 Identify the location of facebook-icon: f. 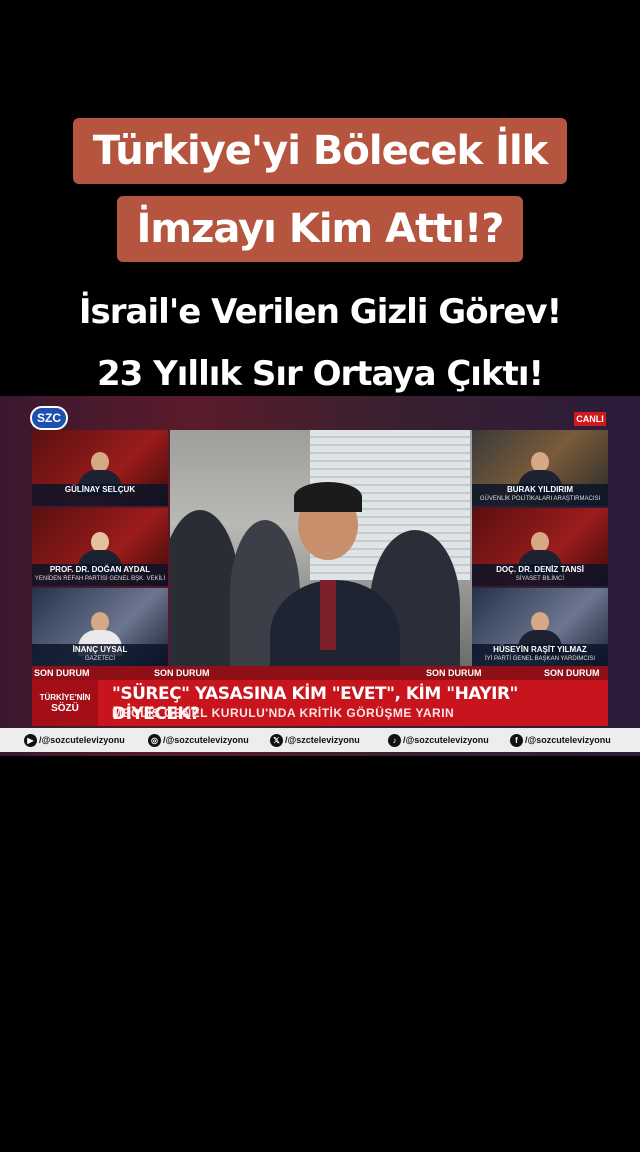
(516, 741).